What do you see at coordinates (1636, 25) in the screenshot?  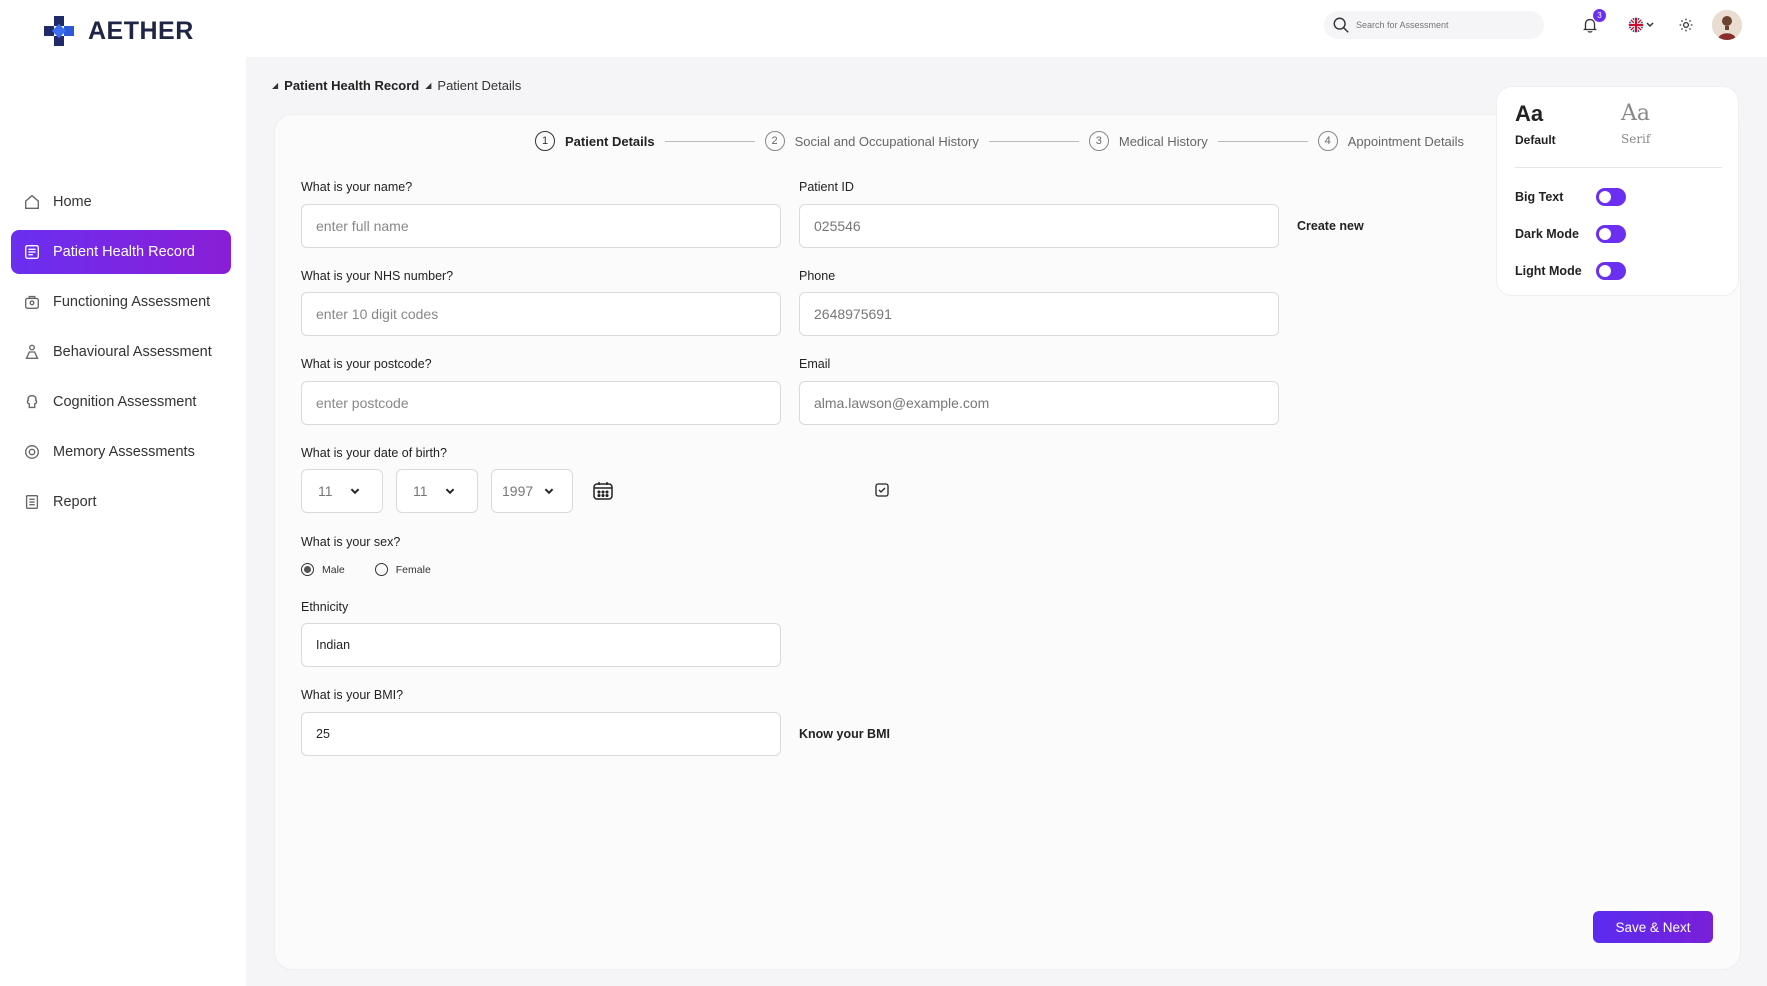 I see `uk-flag-icon` at bounding box center [1636, 25].